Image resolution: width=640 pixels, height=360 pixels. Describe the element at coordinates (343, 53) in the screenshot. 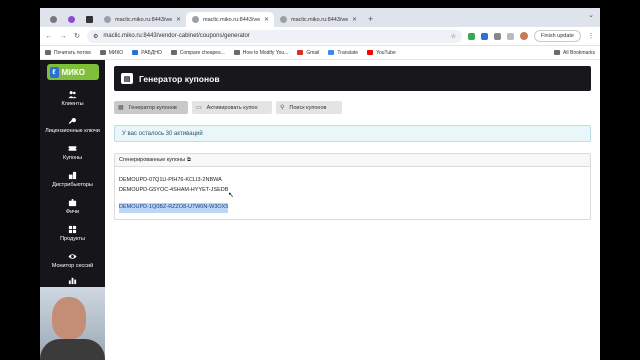

I see `bookmark-item: Translate` at that location.